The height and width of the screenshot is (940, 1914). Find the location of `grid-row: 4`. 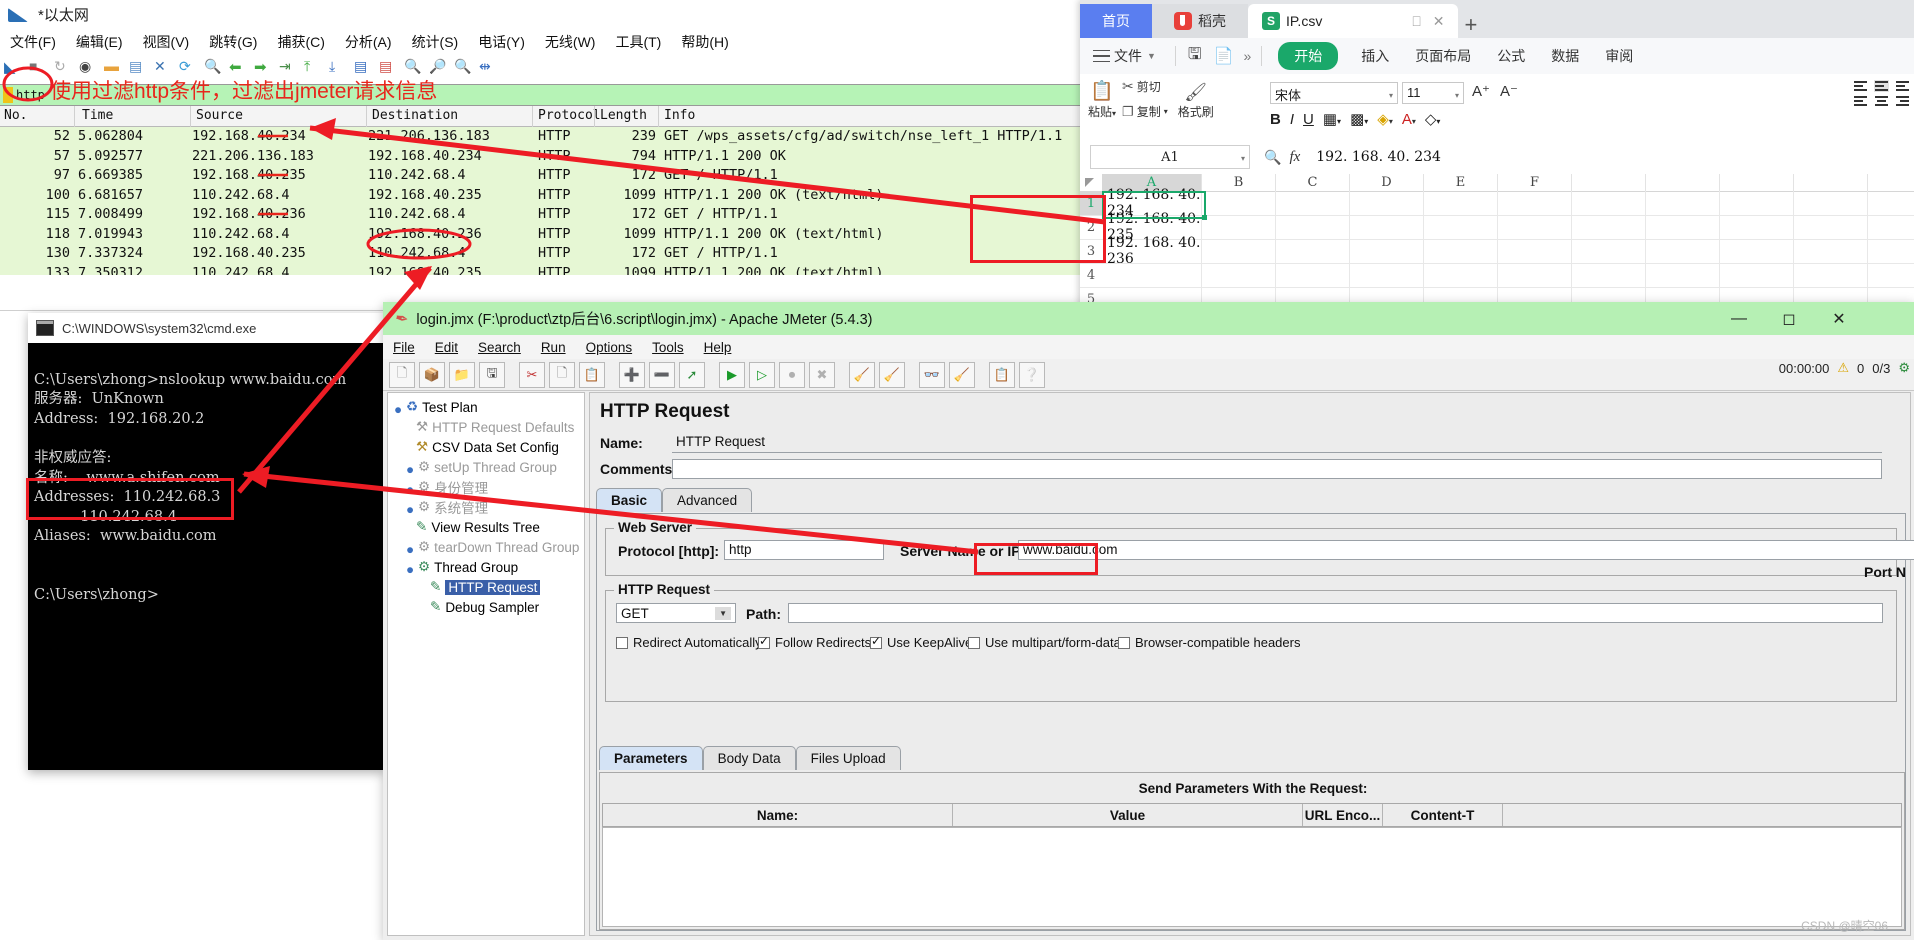

grid-row: 4 is located at coordinates (1497, 275).